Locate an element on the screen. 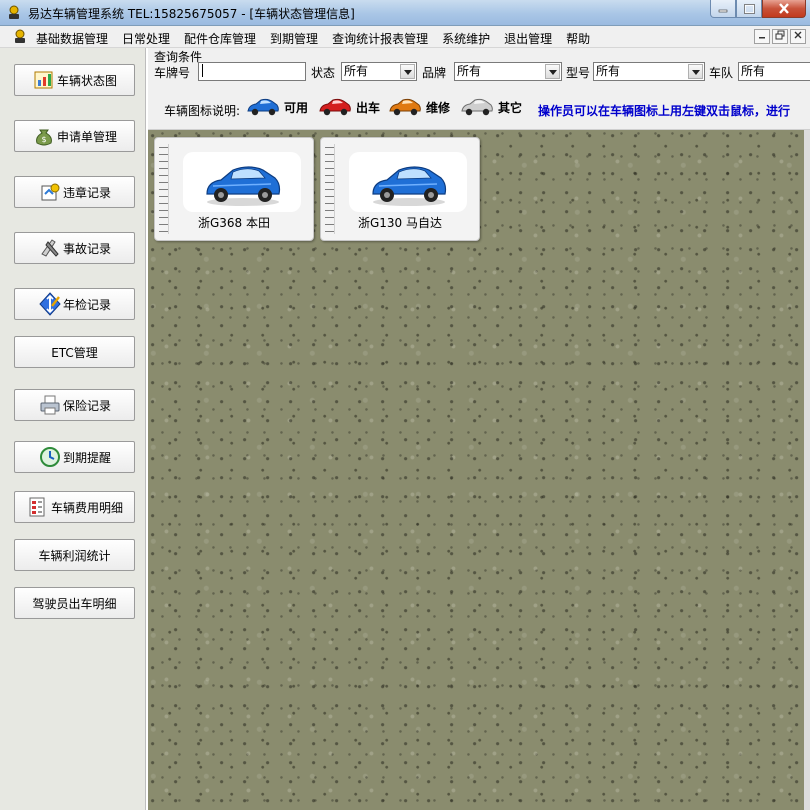 This screenshot has height=810, width=810. vehicle-plate: 浙G130 马自达 is located at coordinates (400, 223).